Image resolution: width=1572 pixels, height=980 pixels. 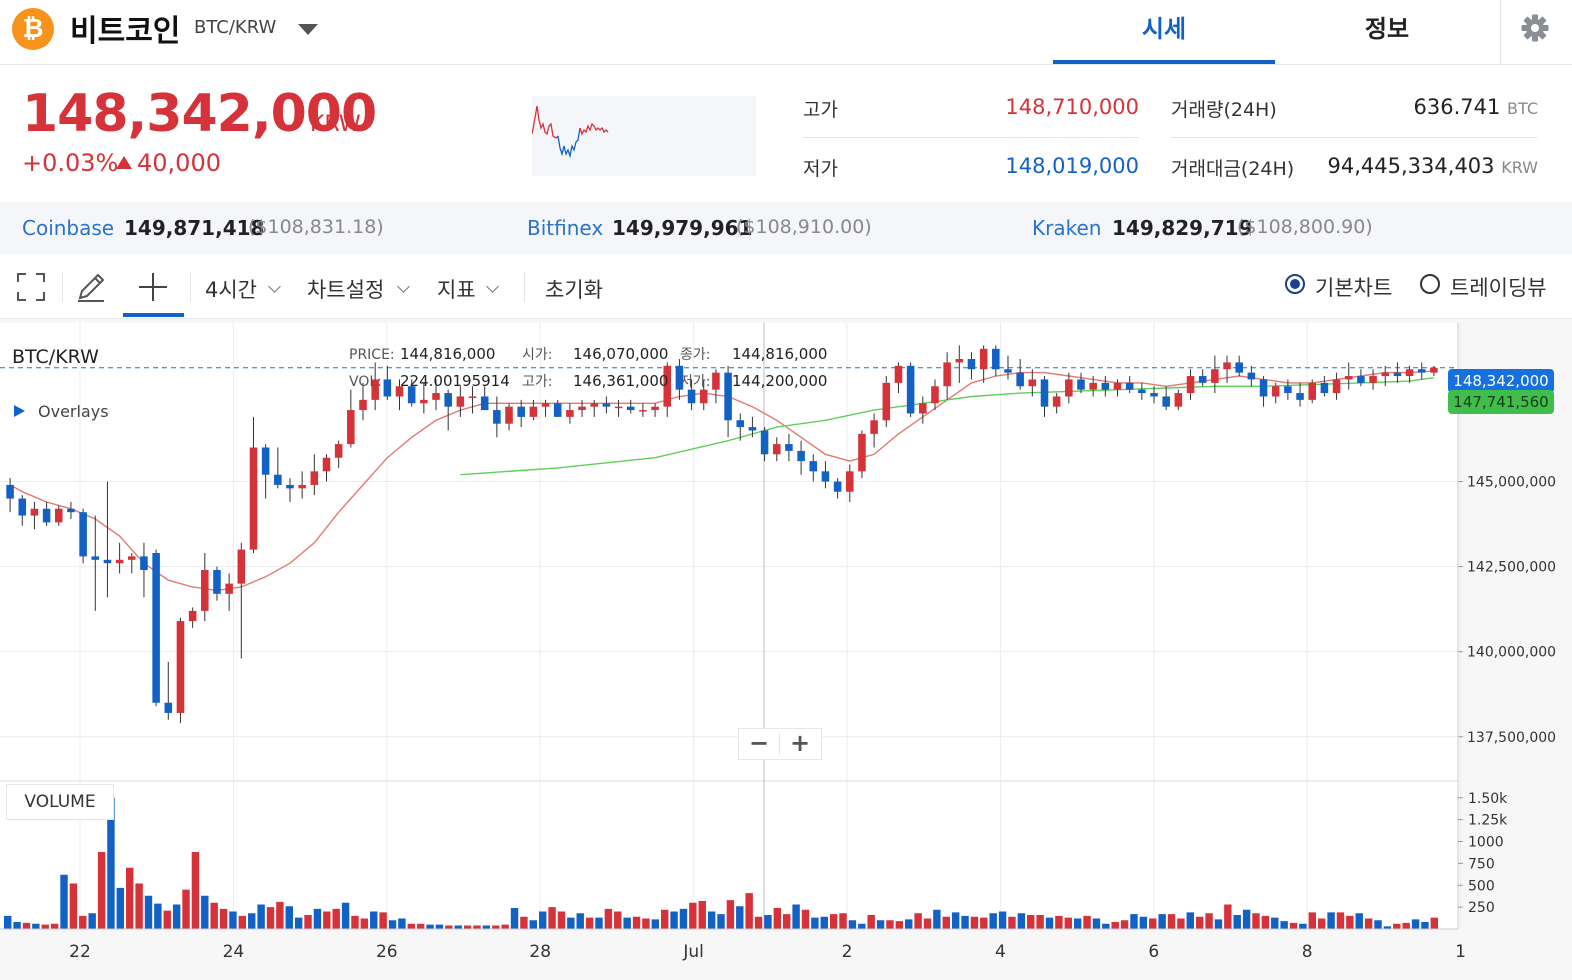 I want to click on mode-trading-label: 트레이딩뷰, so click(x=1498, y=287).